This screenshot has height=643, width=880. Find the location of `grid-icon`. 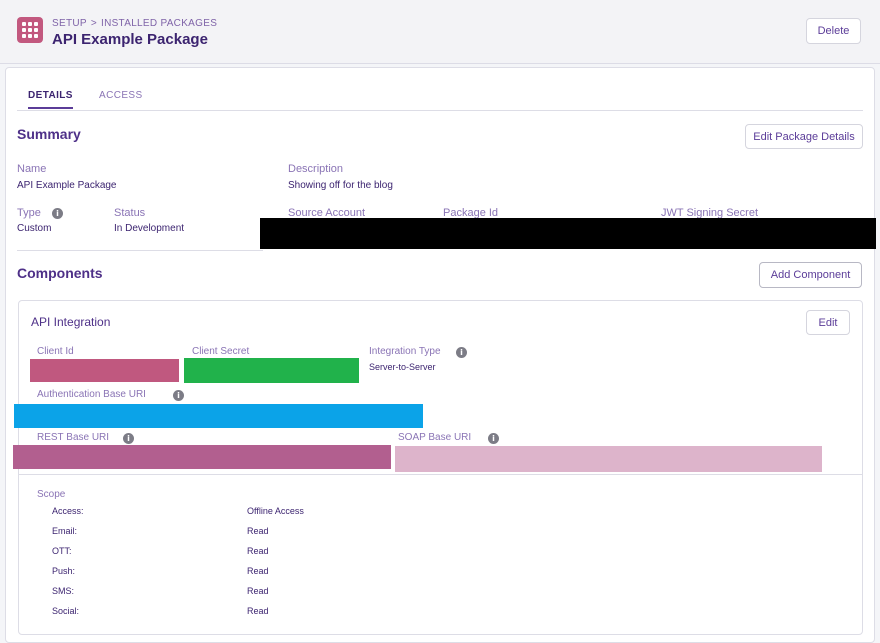

grid-icon is located at coordinates (30, 30).